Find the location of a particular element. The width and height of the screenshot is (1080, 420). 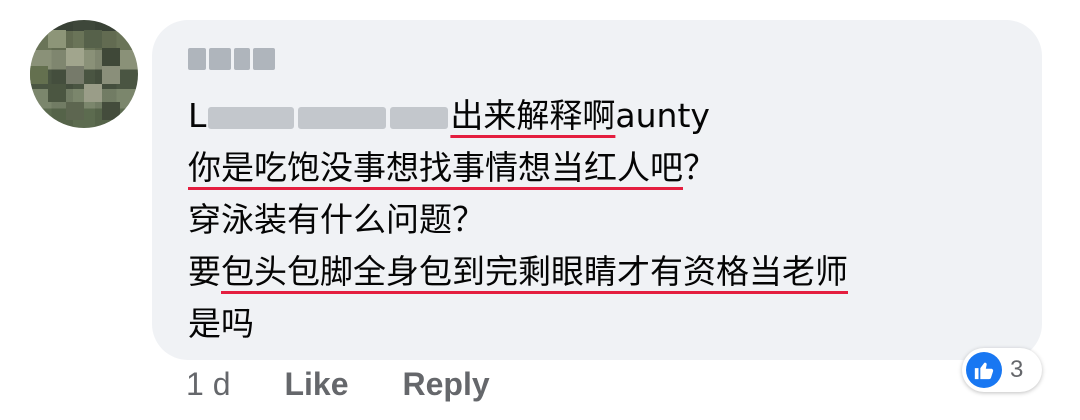

comment-text-segment: 穿泳装有什么问题？ is located at coordinates (336, 219).